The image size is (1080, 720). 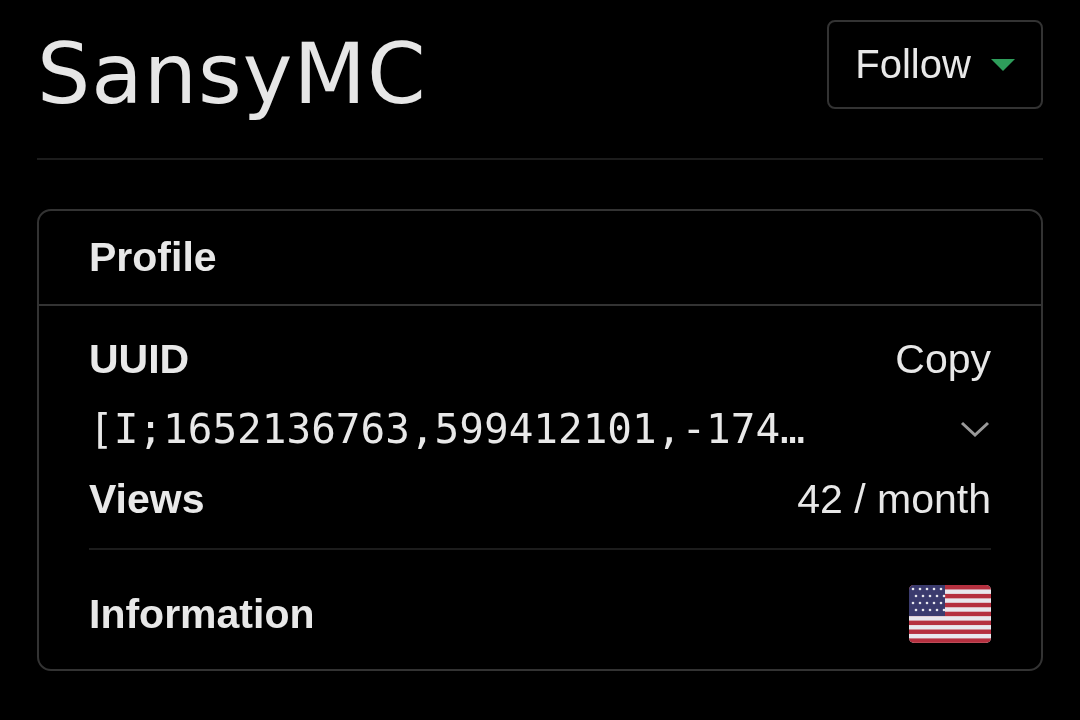 What do you see at coordinates (147, 499) in the screenshot?
I see `views-label: Views` at bounding box center [147, 499].